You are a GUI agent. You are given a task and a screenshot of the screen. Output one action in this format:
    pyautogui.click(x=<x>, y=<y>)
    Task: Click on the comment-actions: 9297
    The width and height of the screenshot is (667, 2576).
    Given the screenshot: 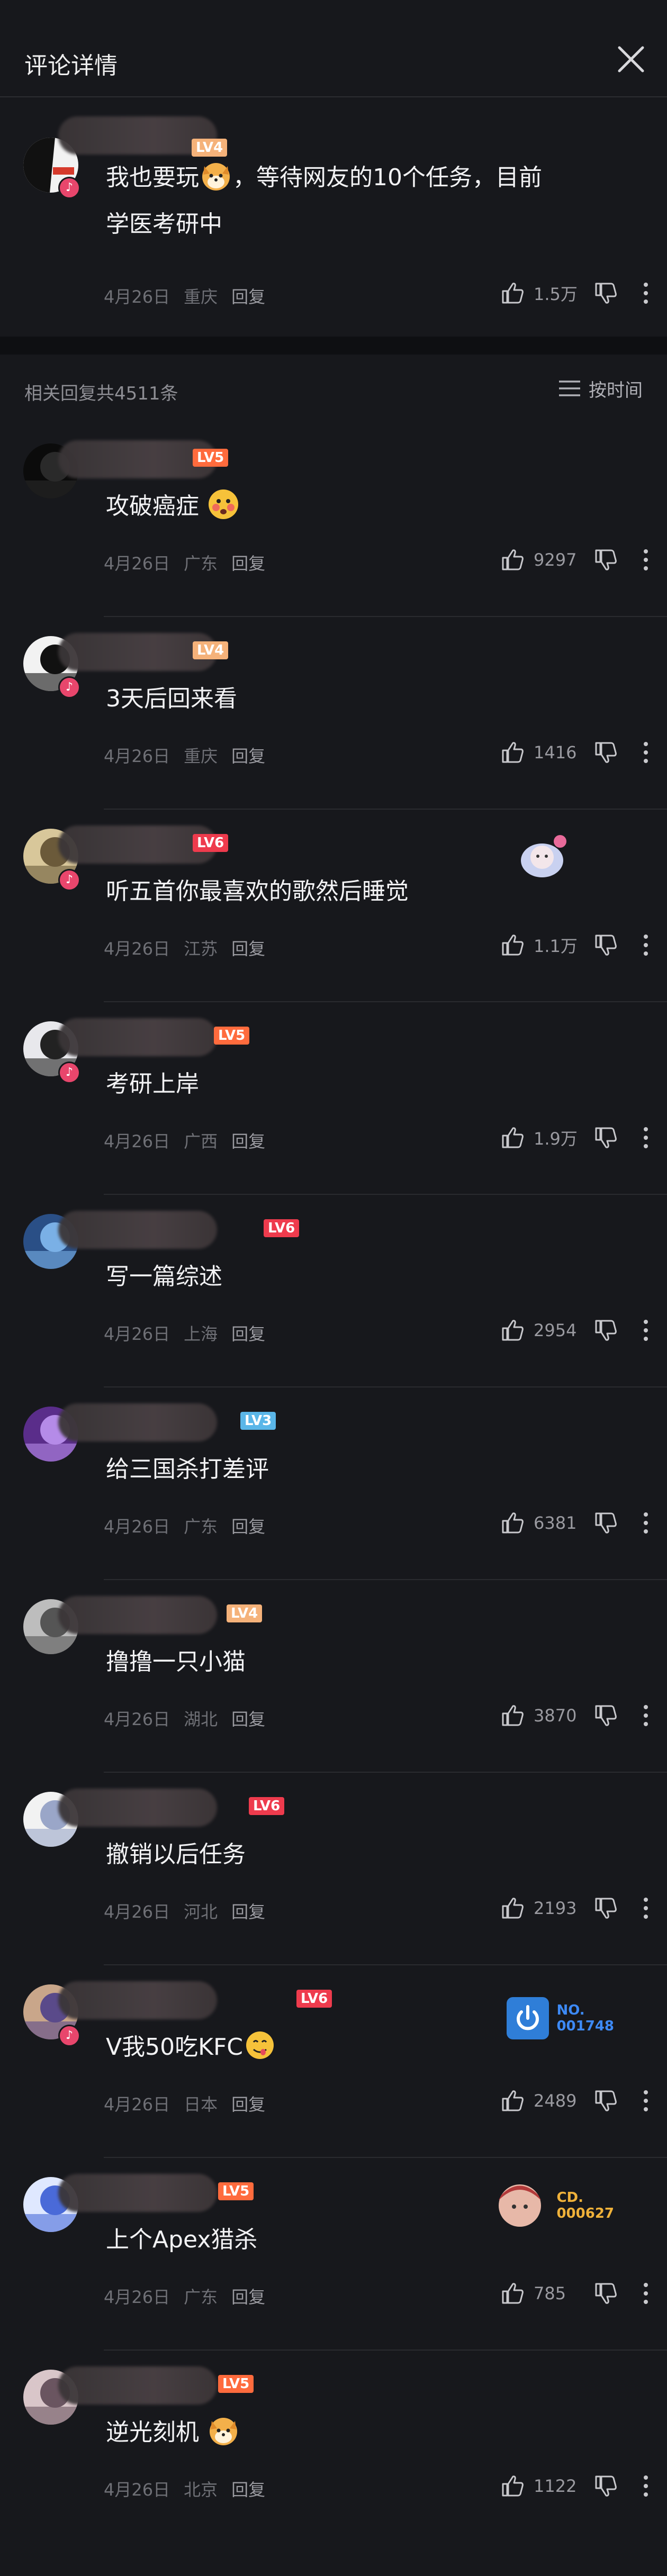 What is the action you would take?
    pyautogui.click(x=575, y=560)
    